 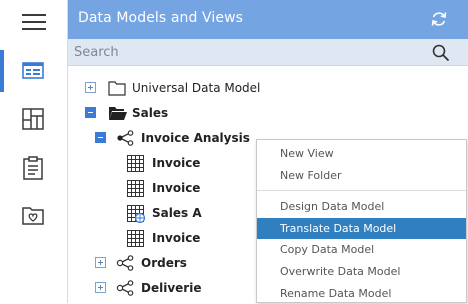 I want to click on rail-item-favorites, so click(x=34, y=215).